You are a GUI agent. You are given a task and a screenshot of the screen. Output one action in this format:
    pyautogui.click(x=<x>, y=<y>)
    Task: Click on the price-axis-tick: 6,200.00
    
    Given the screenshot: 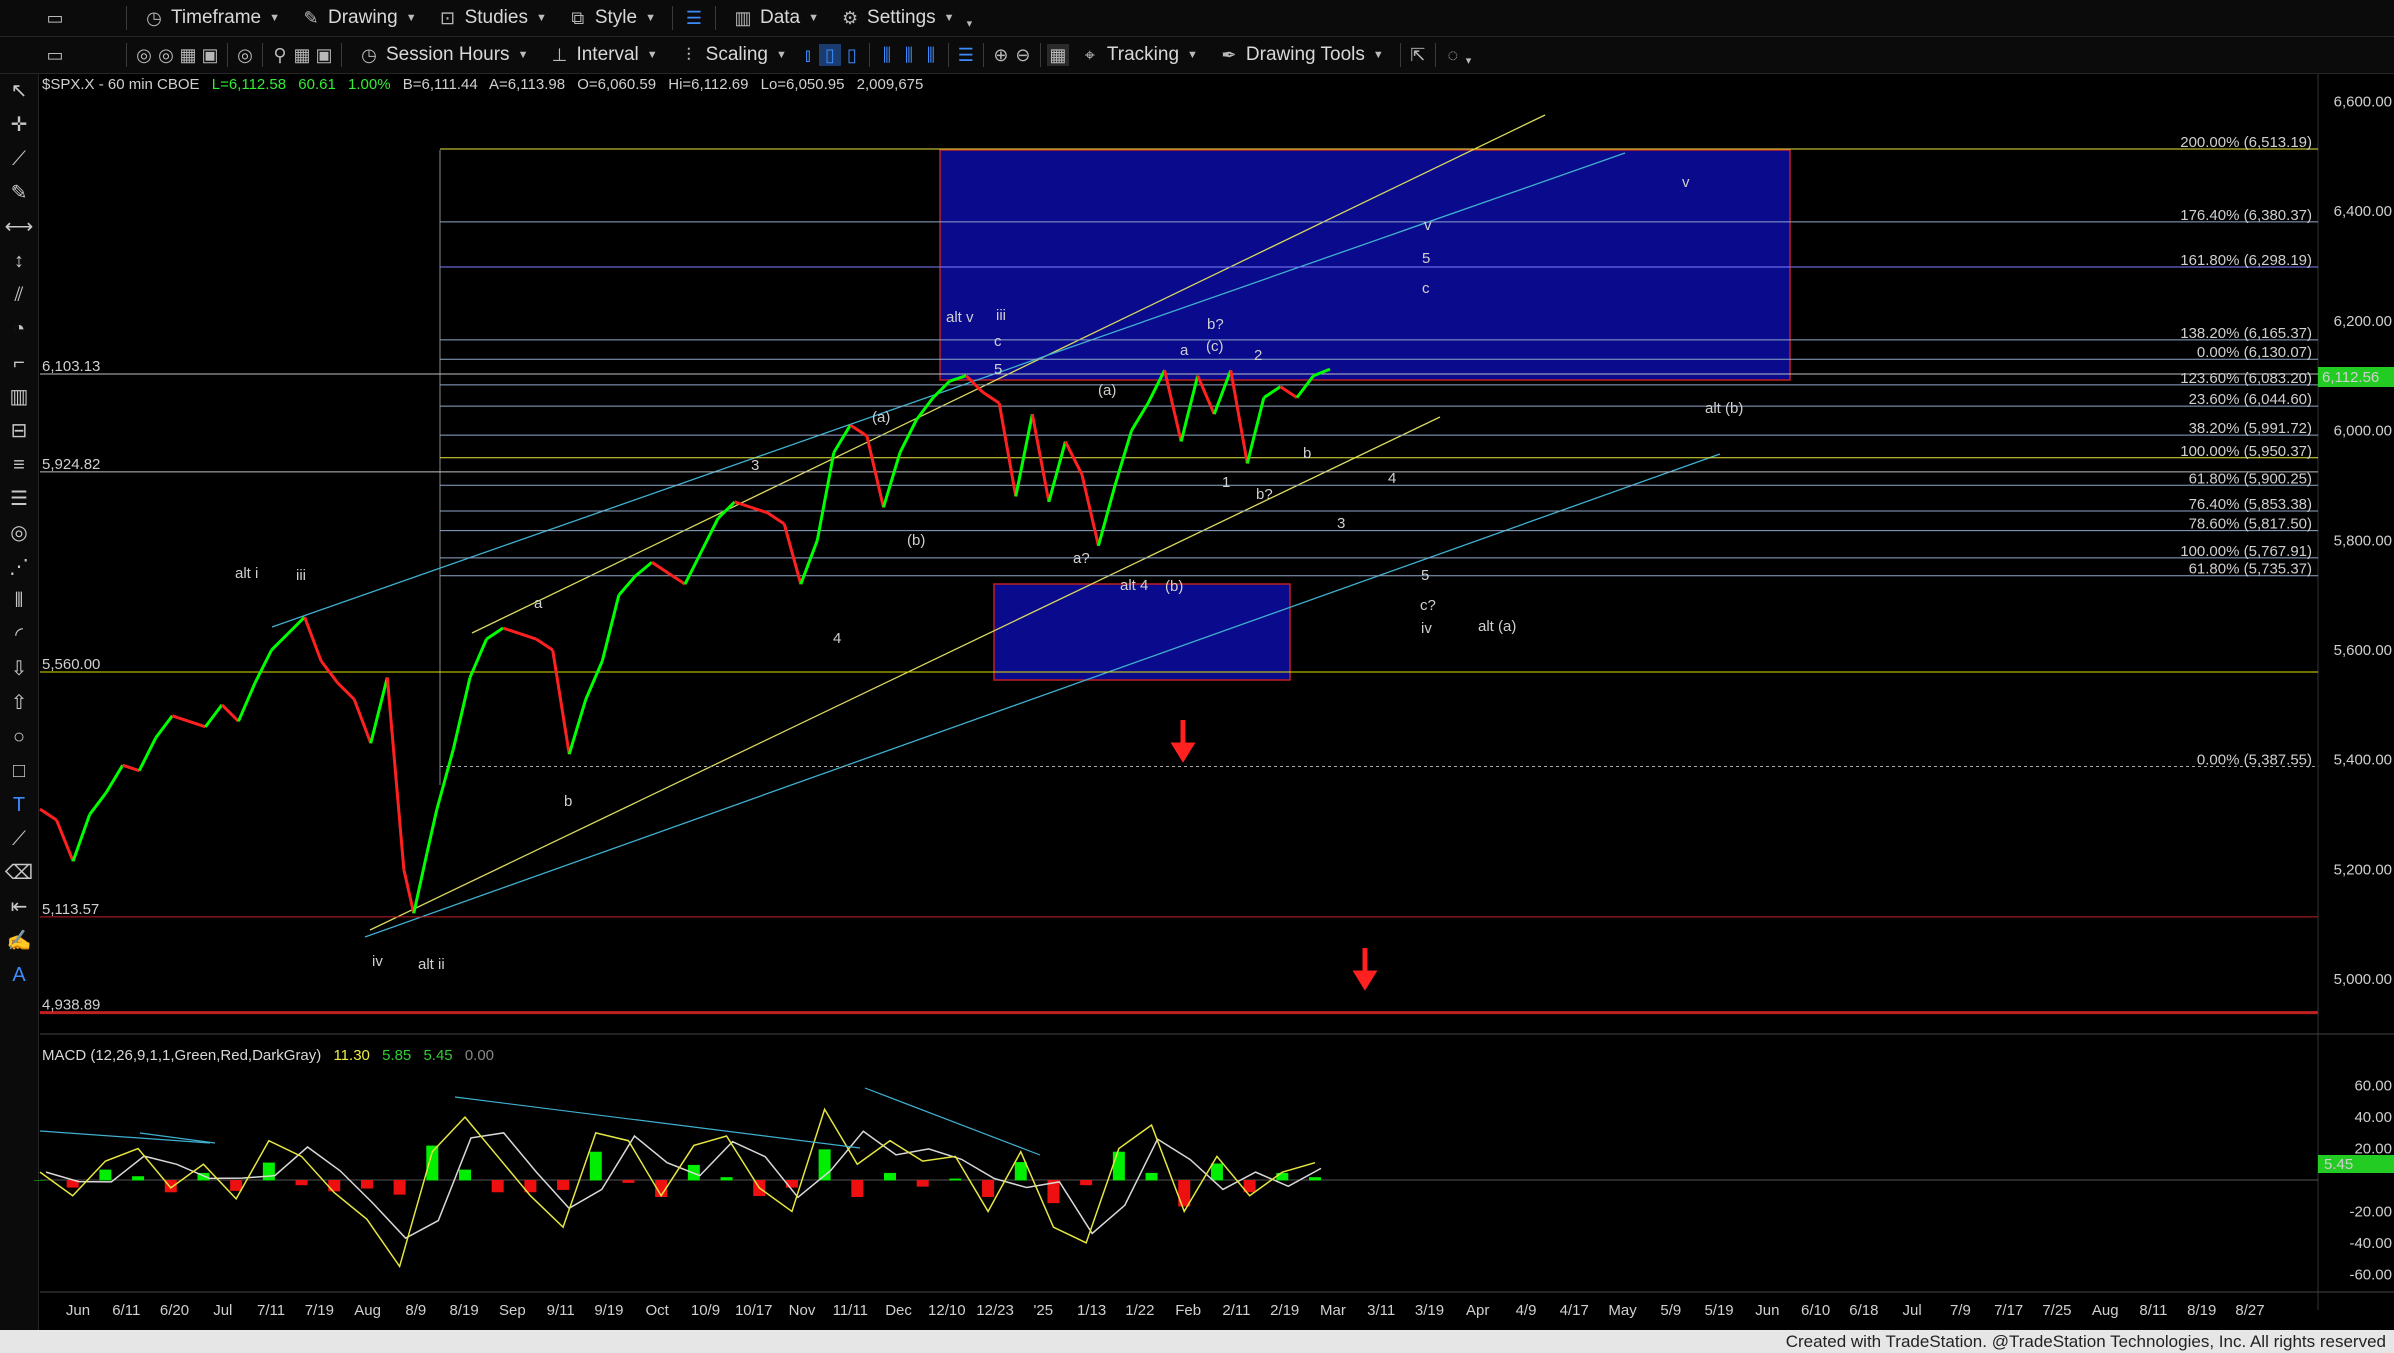 What is the action you would take?
    pyautogui.click(x=2363, y=321)
    